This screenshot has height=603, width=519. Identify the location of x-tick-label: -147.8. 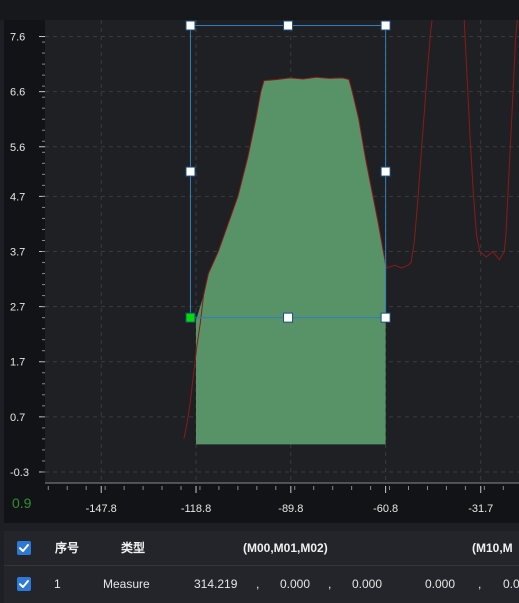
(101, 509).